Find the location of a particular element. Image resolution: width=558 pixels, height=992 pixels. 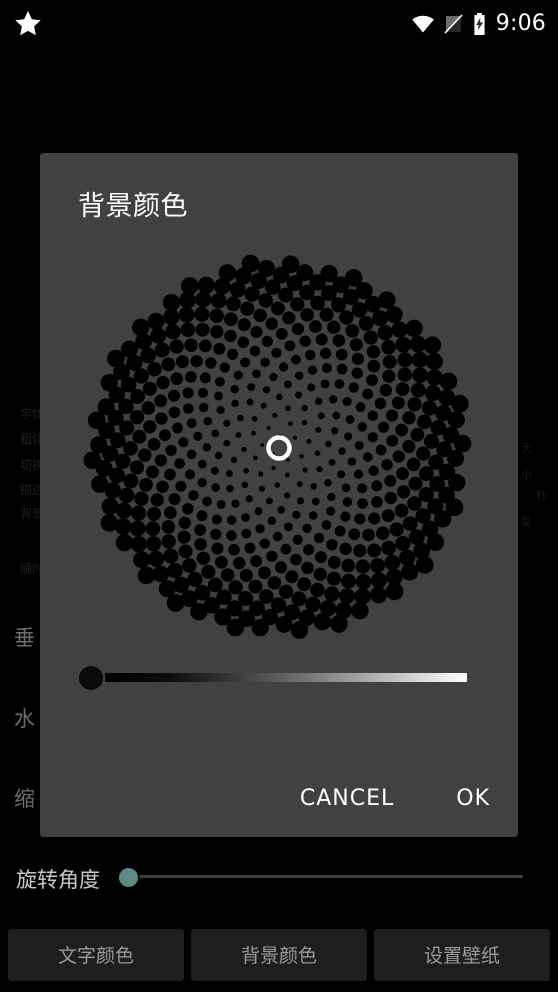

cancel-button: CANCEL is located at coordinates (347, 798).